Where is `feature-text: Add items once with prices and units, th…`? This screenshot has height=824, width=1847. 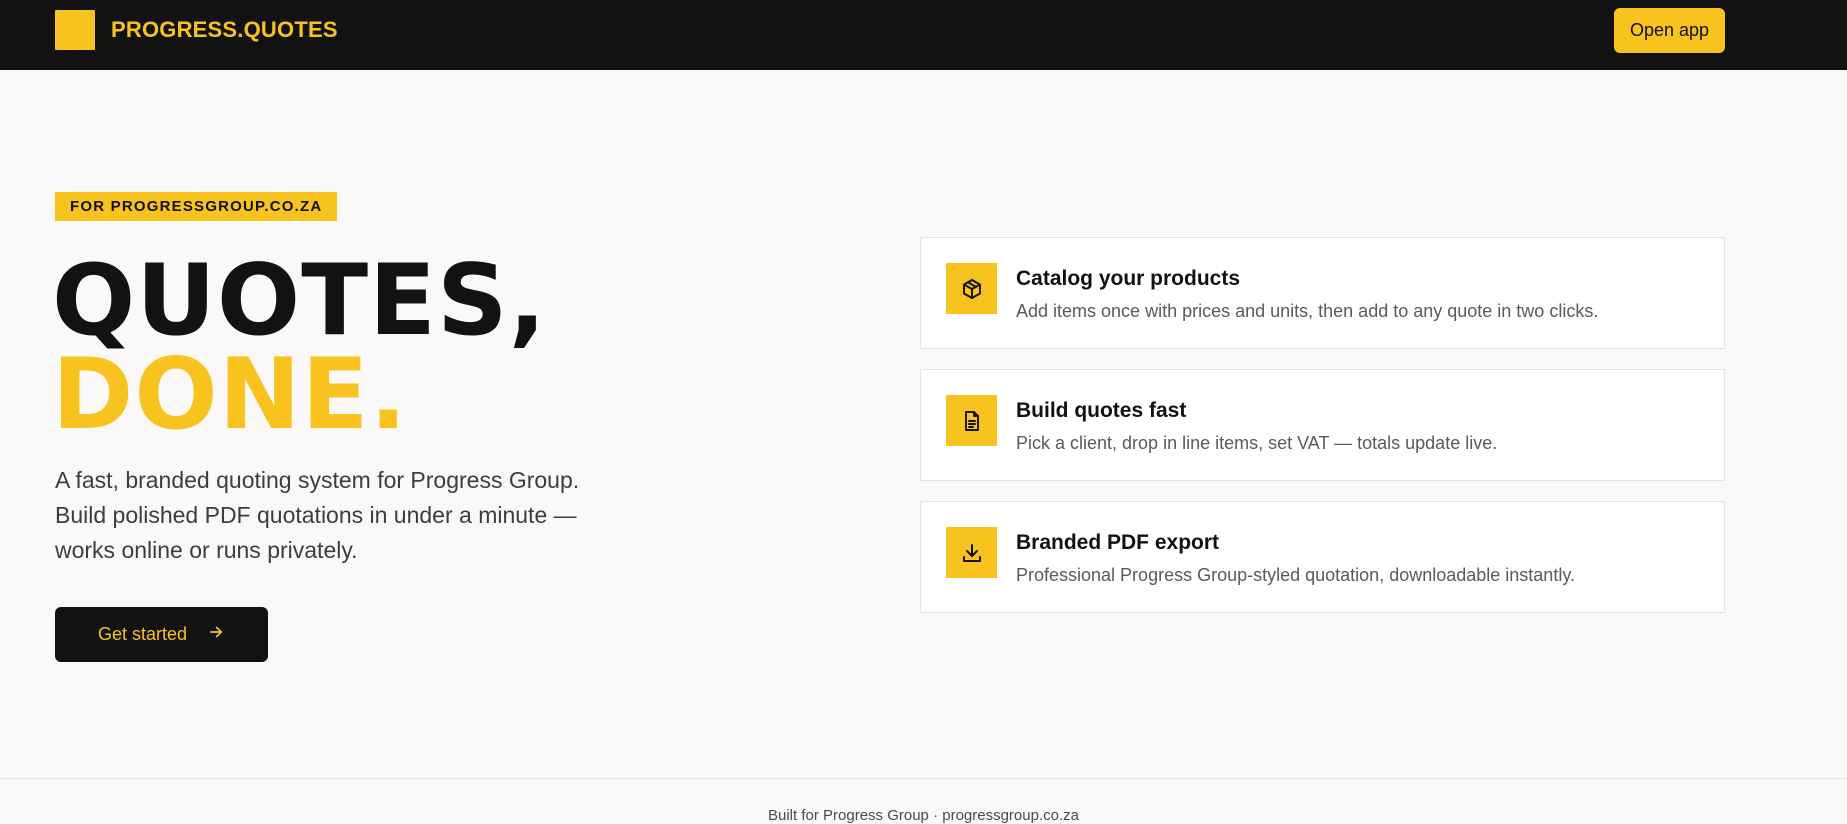 feature-text: Add items once with prices and units, th… is located at coordinates (1307, 311).